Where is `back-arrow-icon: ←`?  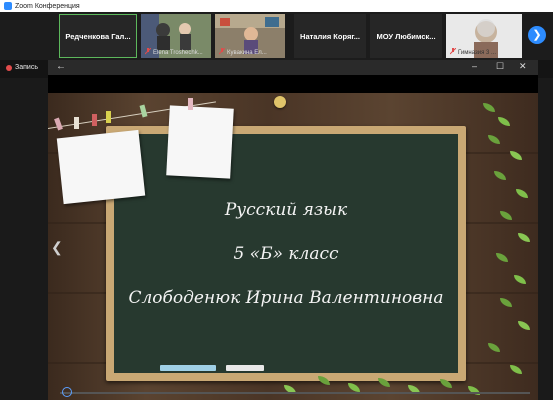
back-arrow-icon: ← is located at coordinates (61, 66).